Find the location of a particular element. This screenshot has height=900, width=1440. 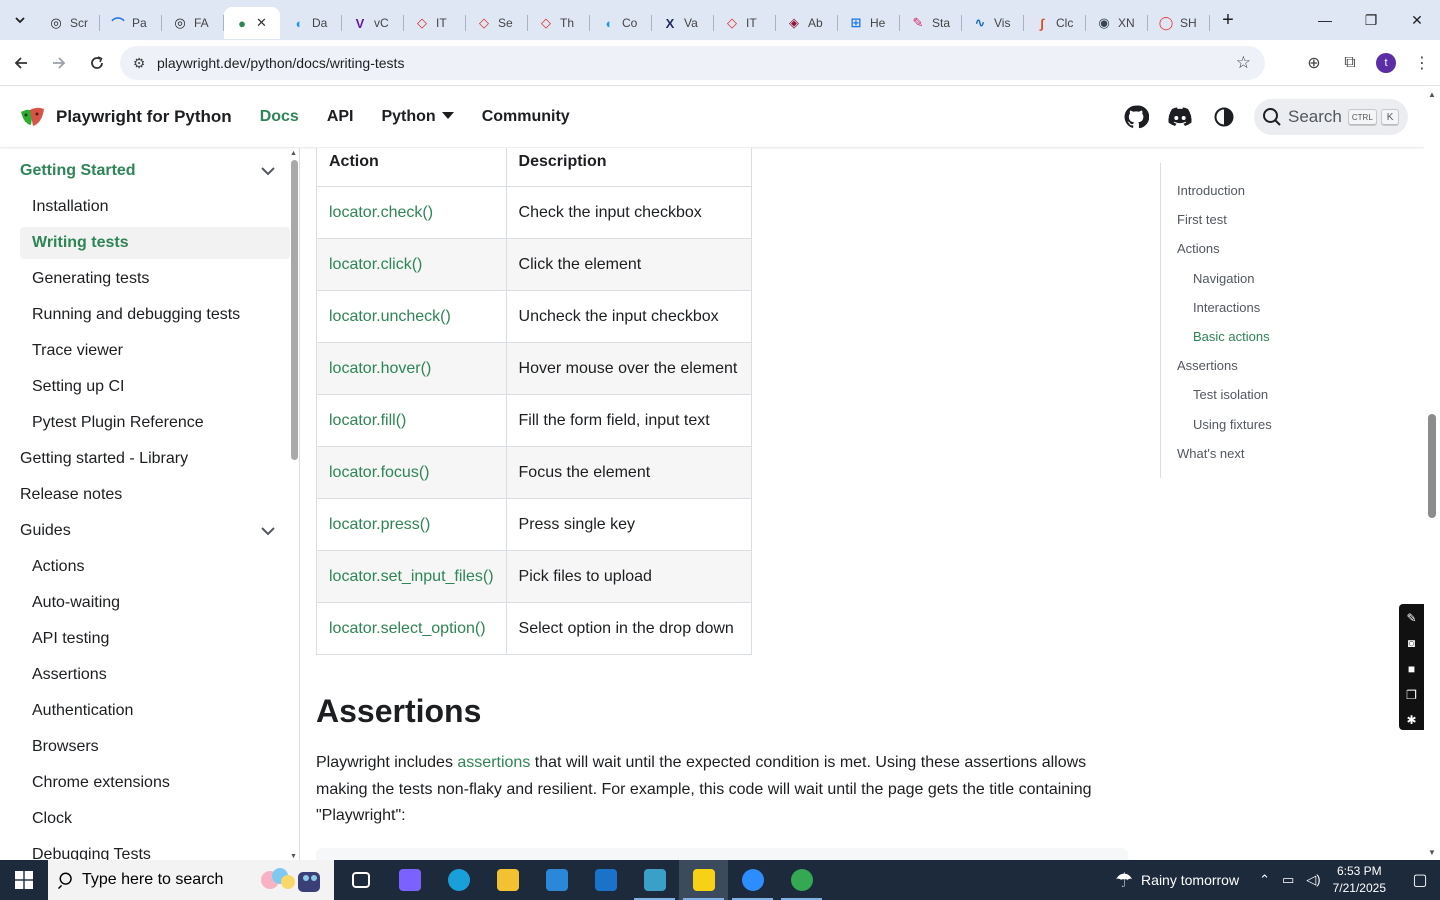

action-method-link: locator.select_option() is located at coordinates (411, 628).